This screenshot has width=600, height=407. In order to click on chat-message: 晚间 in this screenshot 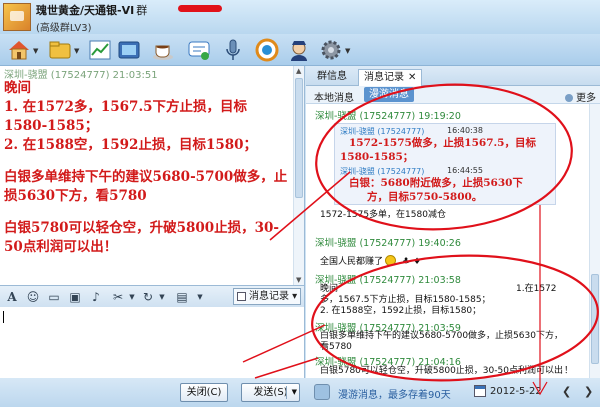, I will do `click(17, 88)`.